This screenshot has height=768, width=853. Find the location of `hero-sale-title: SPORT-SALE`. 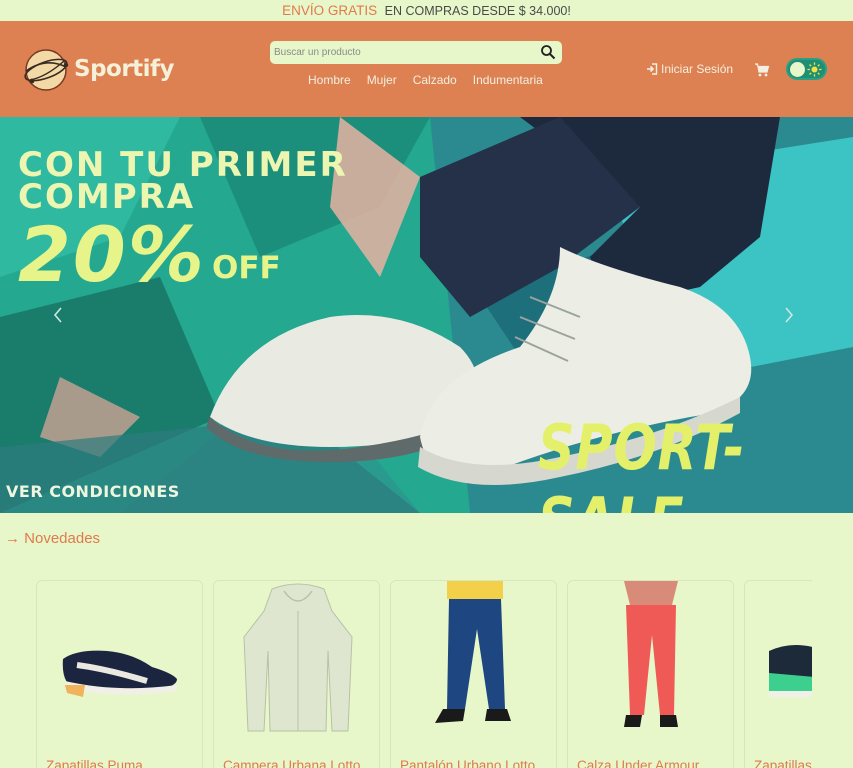

hero-sale-title: SPORT-SALE is located at coordinates (642, 462).